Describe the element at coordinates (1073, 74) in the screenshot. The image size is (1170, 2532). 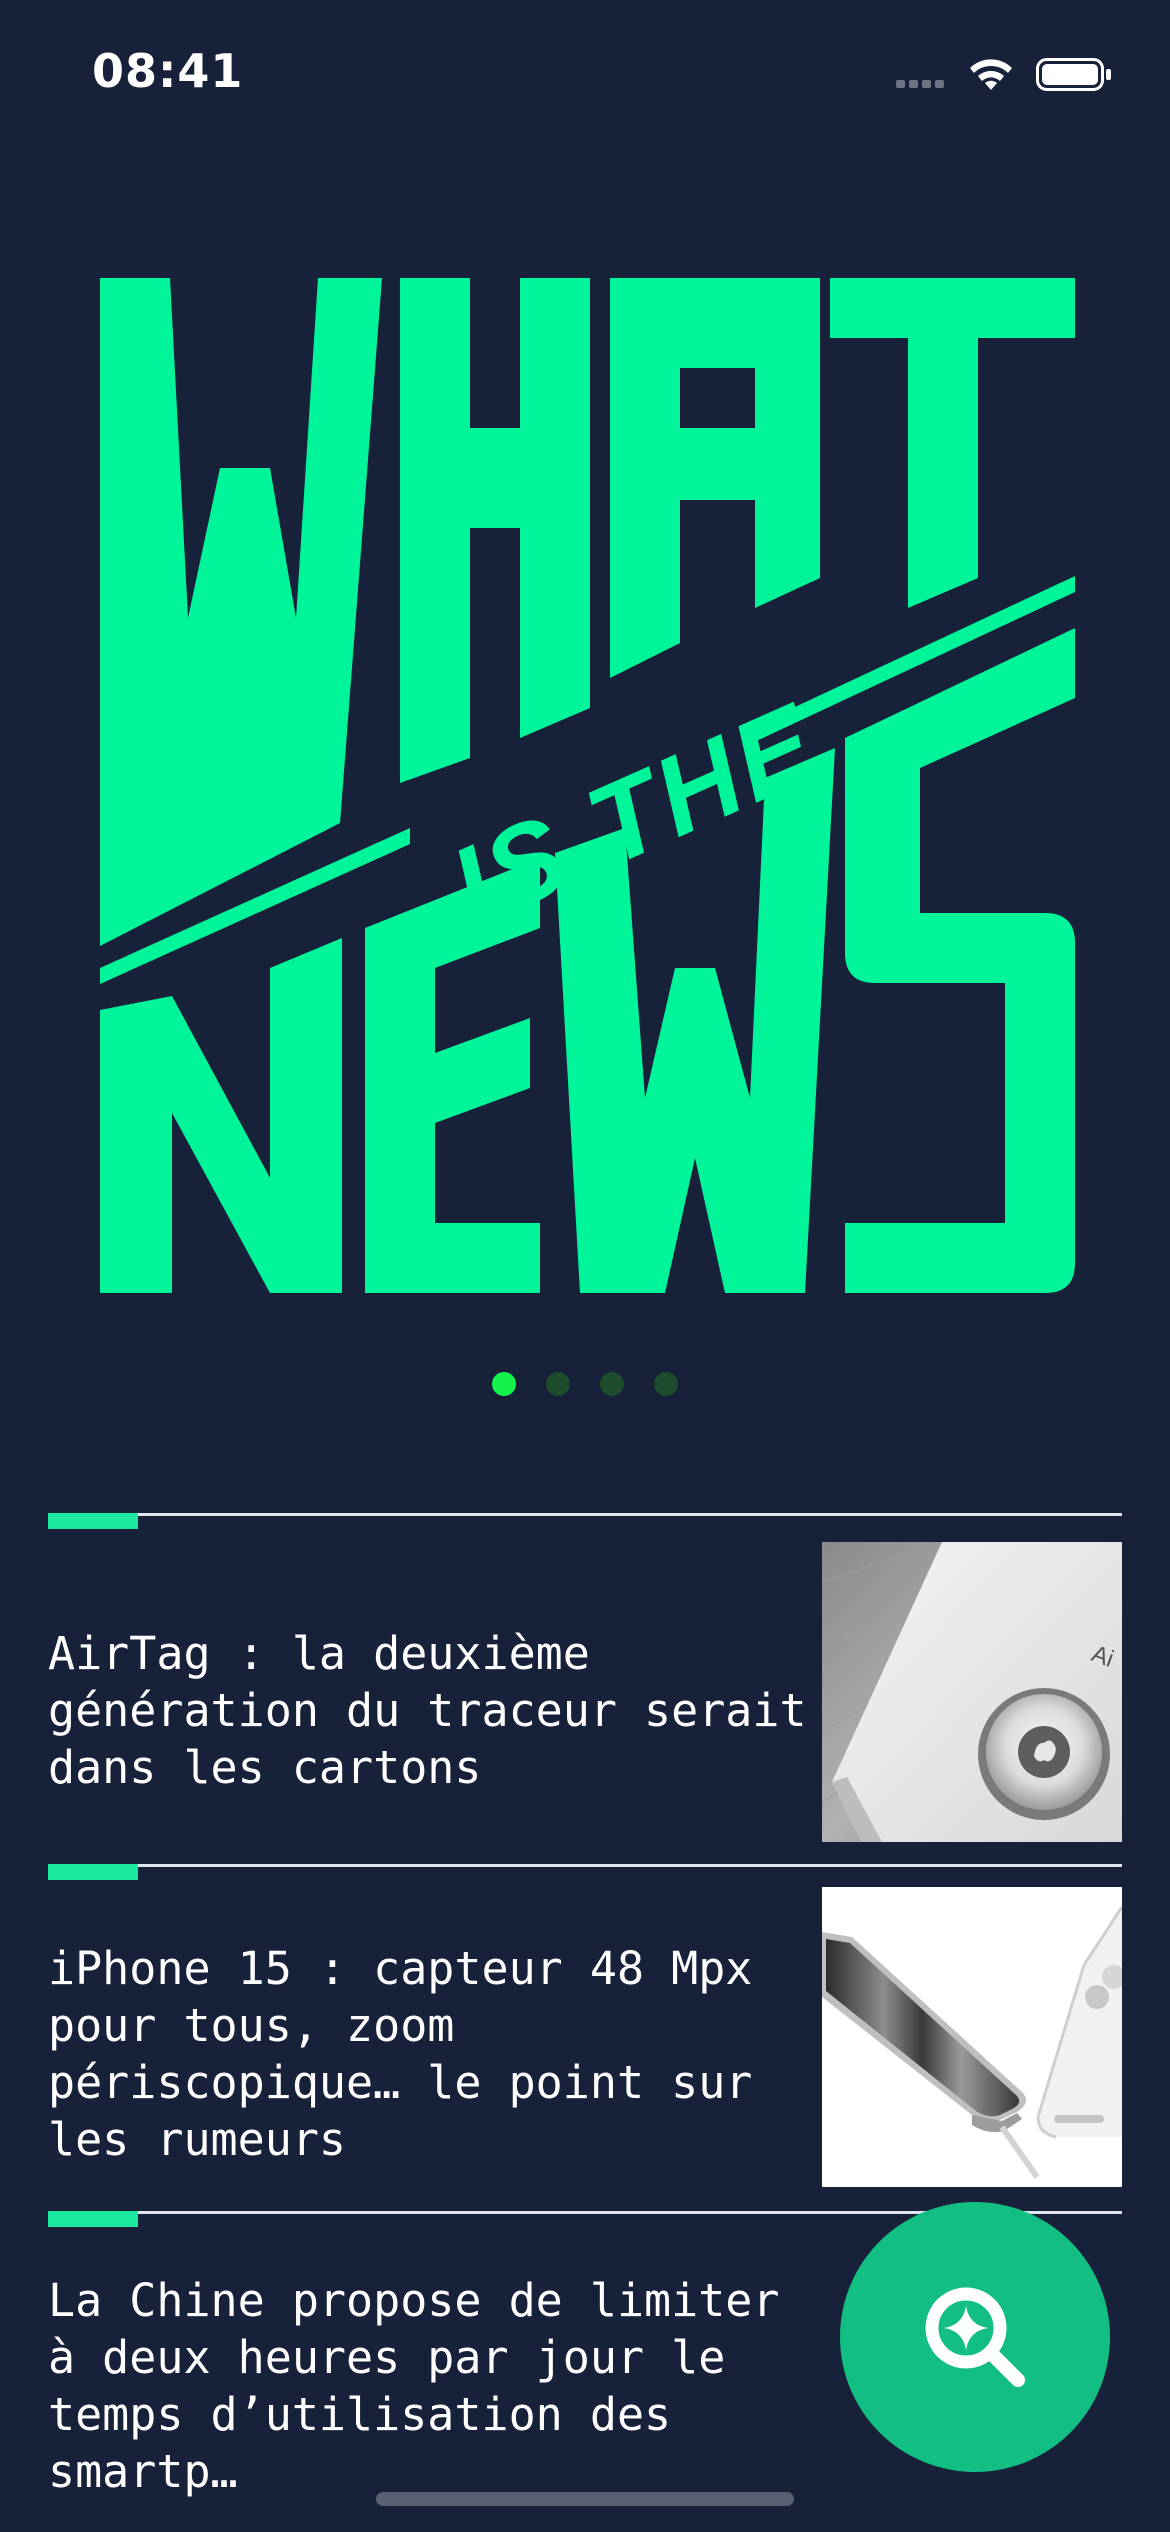
I see `battery-icon` at that location.